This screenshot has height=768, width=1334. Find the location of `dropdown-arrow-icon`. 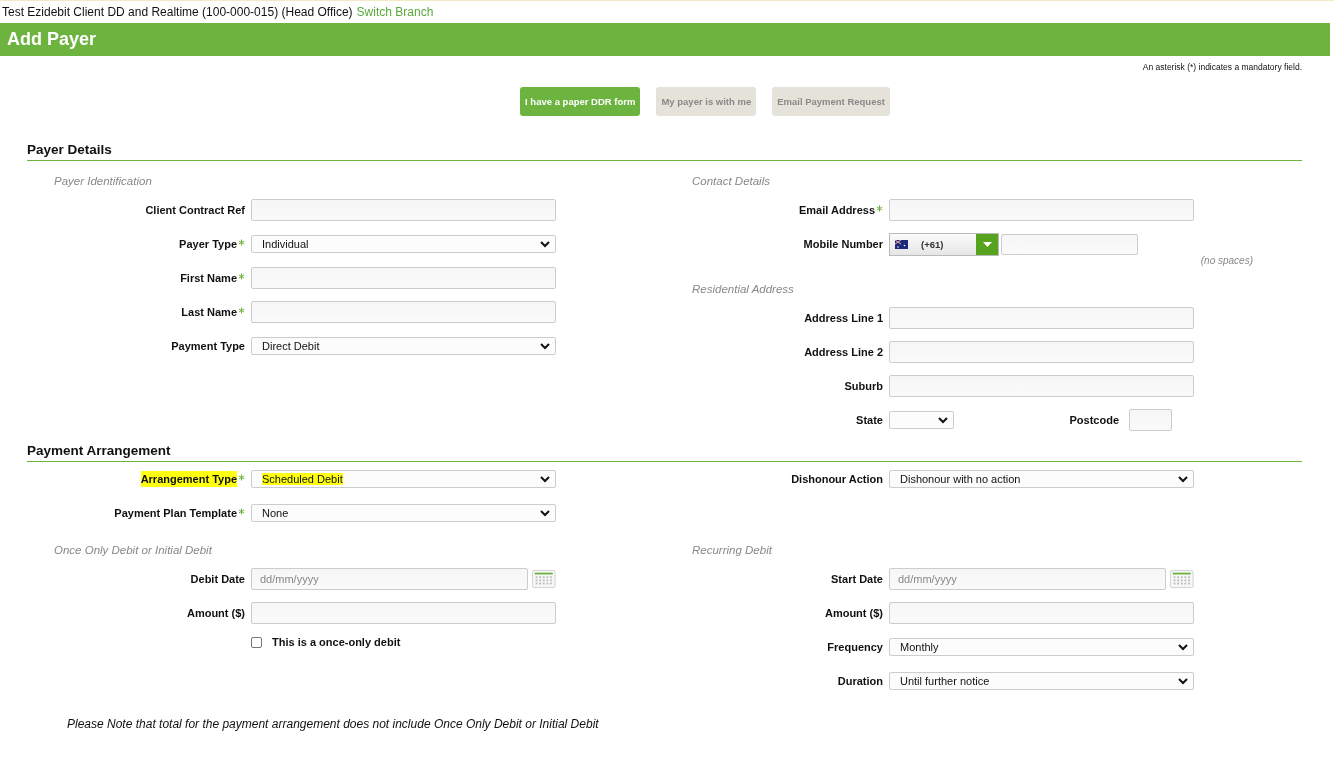

dropdown-arrow-icon is located at coordinates (987, 244).